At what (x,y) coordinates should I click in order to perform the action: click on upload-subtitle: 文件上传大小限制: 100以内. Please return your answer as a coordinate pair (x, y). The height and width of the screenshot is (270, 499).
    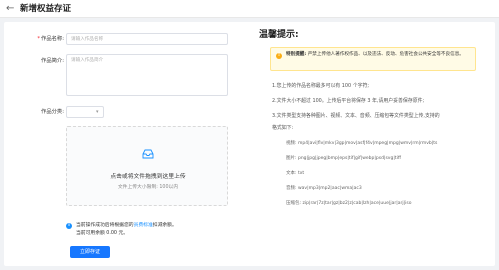
    Looking at the image, I should click on (148, 187).